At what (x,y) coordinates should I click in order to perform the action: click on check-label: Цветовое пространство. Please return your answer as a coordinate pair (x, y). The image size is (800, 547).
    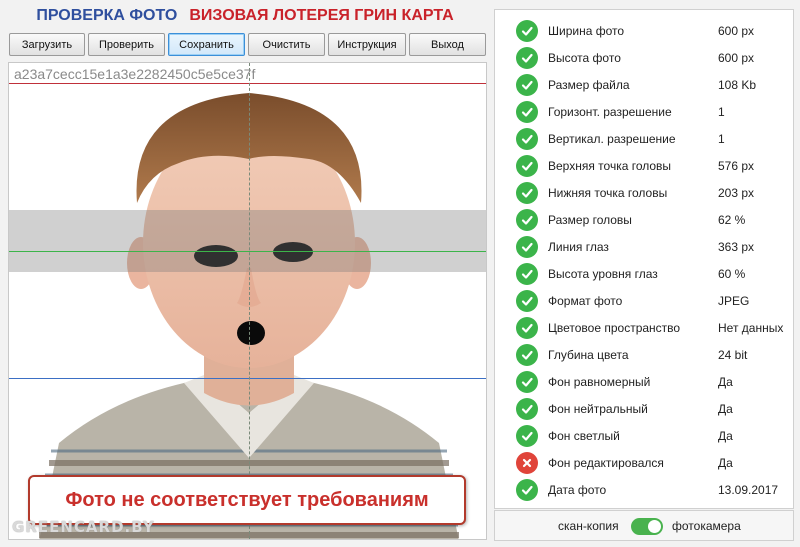
    Looking at the image, I should click on (614, 327).